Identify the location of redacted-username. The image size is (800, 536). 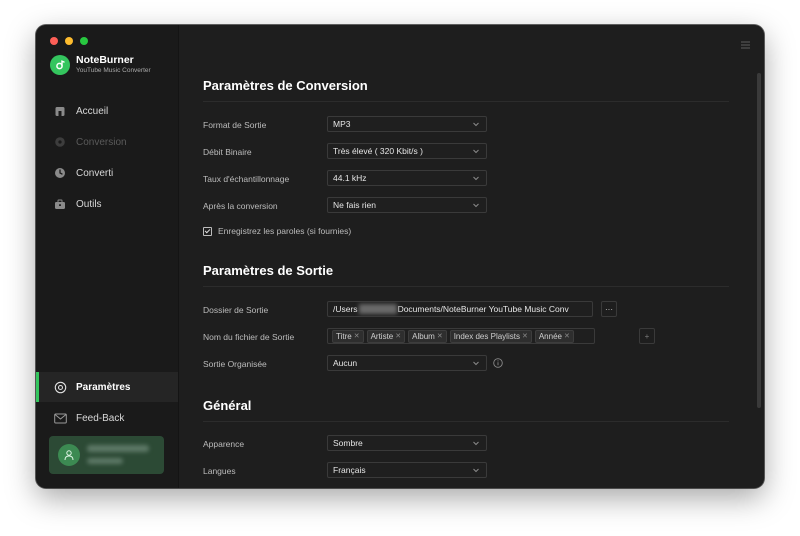
(377, 309).